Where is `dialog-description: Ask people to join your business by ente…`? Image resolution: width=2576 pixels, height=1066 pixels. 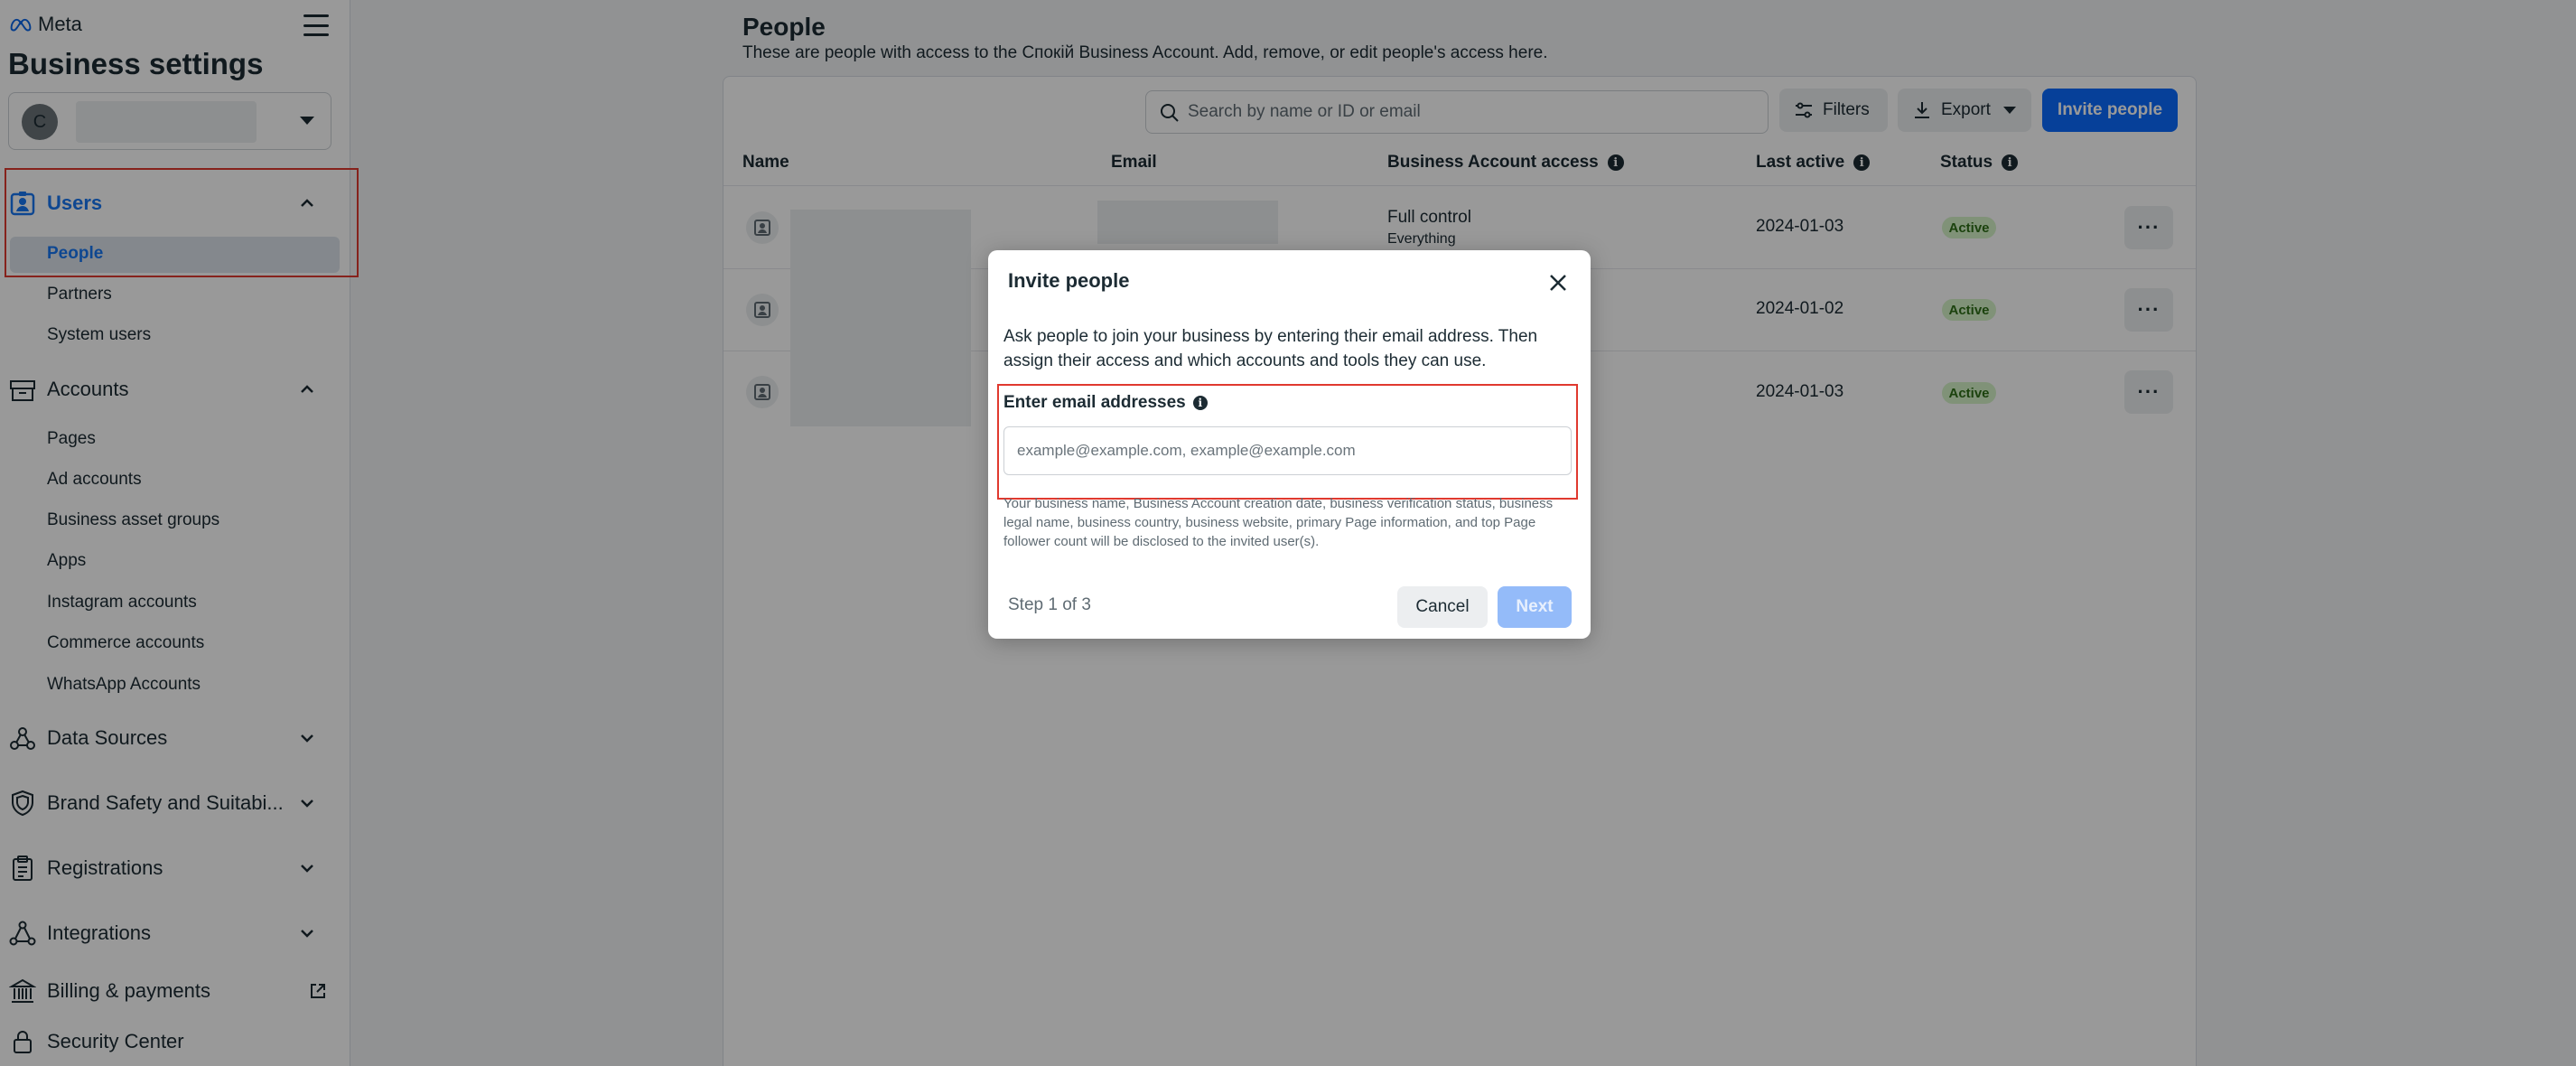 dialog-description: Ask people to join your business by ente… is located at coordinates (1270, 348).